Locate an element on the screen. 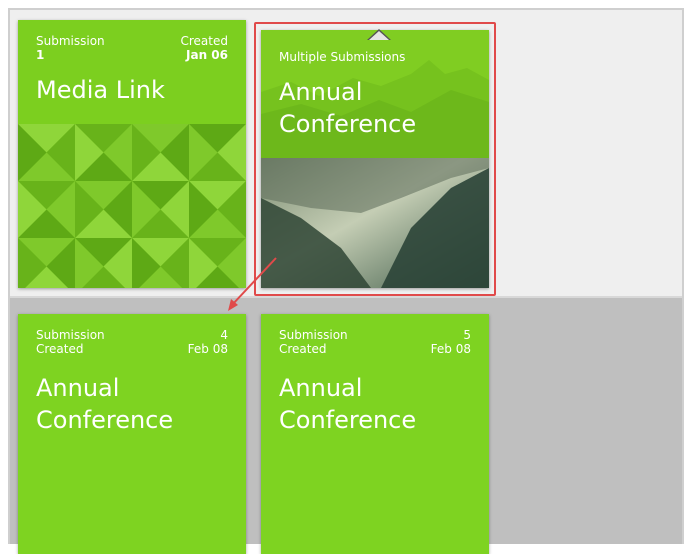 The height and width of the screenshot is (554, 694). tile-meta: Submission 4 Created Feb 08 is located at coordinates (132, 342).